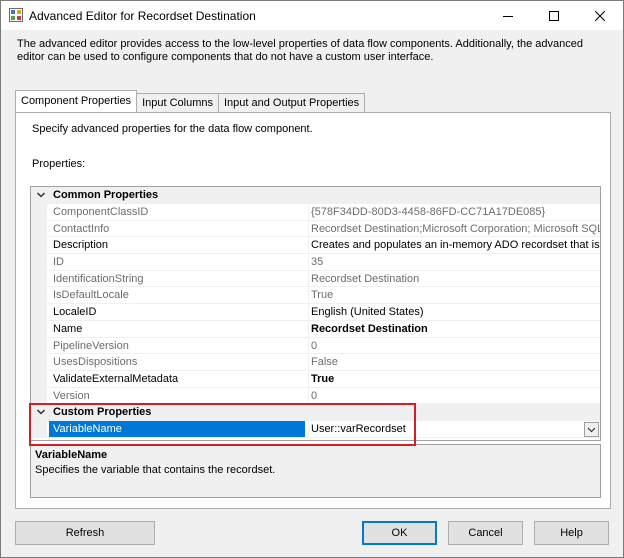  Describe the element at coordinates (91, 295) in the screenshot. I see `property-name: IsDefaultLocale` at that location.